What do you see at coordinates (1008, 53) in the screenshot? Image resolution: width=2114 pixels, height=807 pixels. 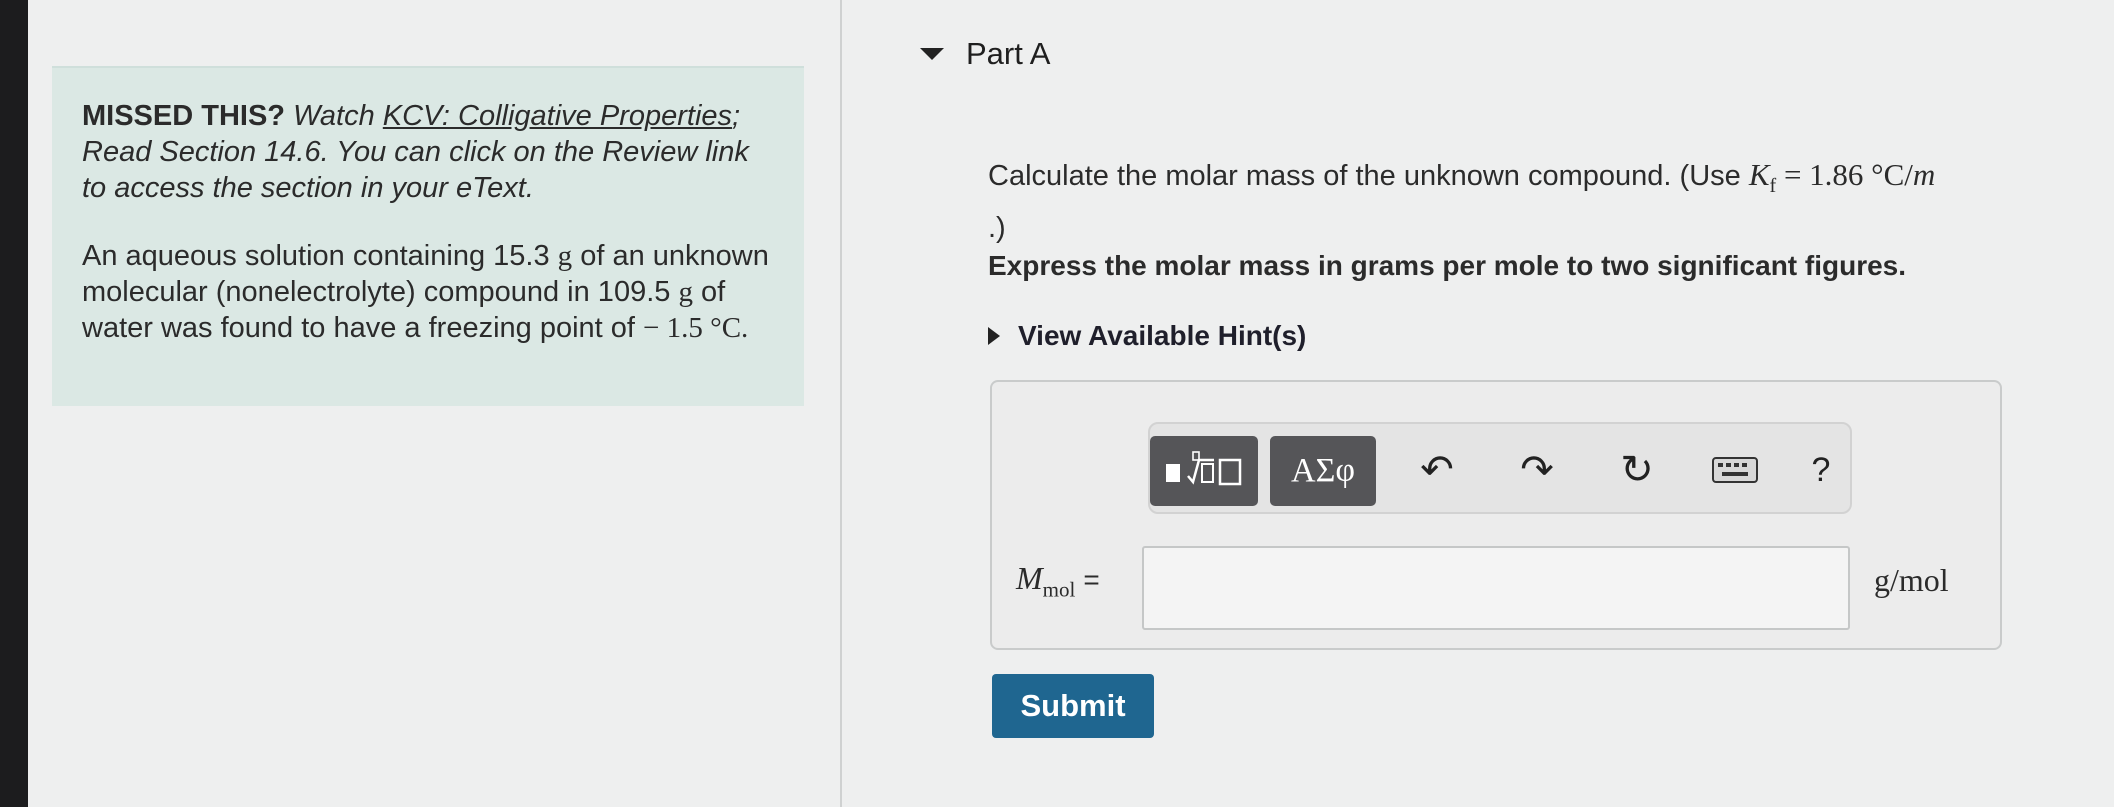 I see `part-title: Part A` at bounding box center [1008, 53].